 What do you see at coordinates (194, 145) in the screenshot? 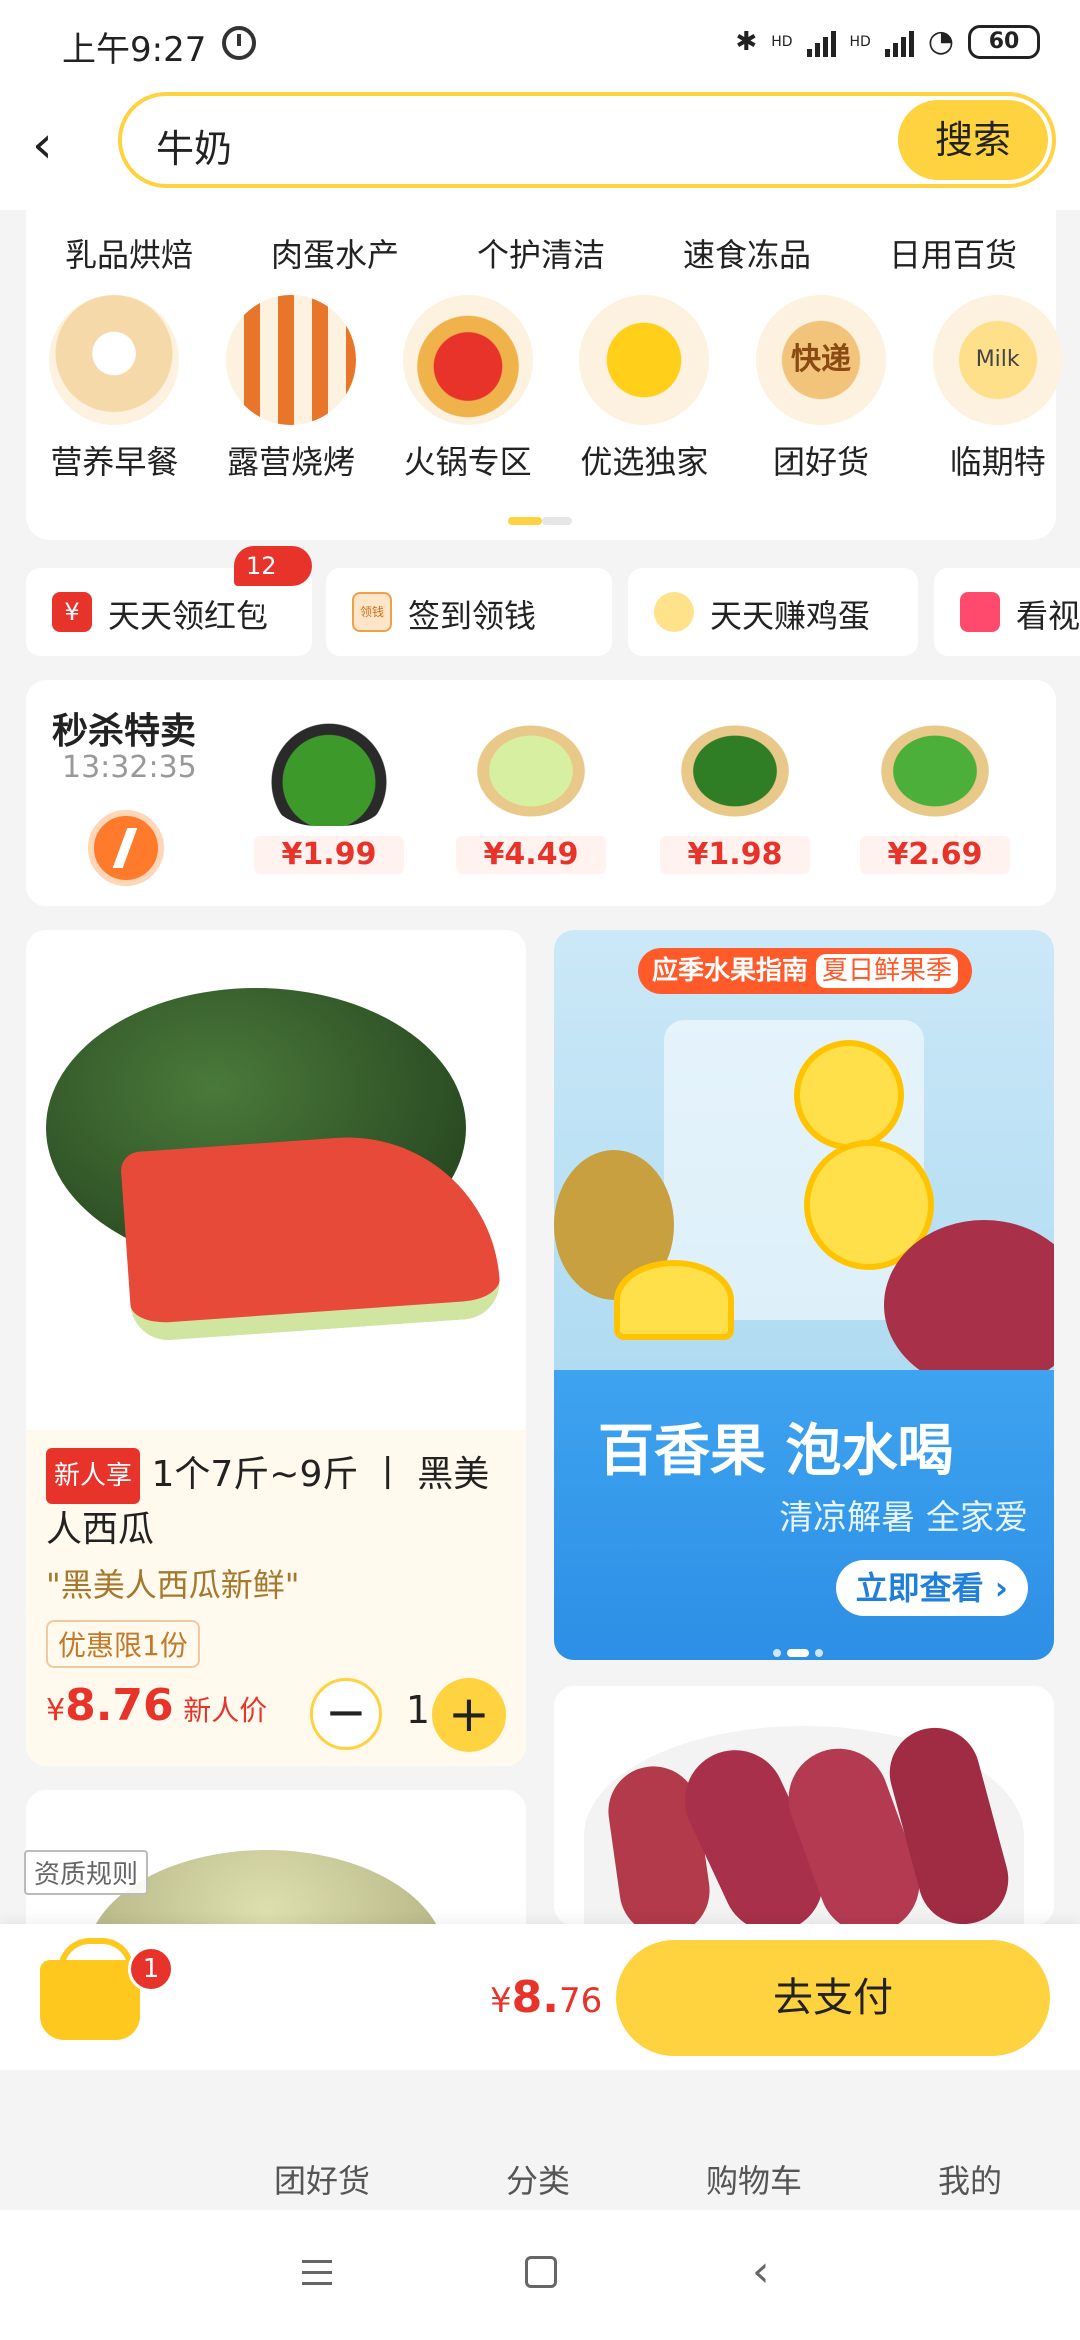
I see `search-query: 牛奶` at bounding box center [194, 145].